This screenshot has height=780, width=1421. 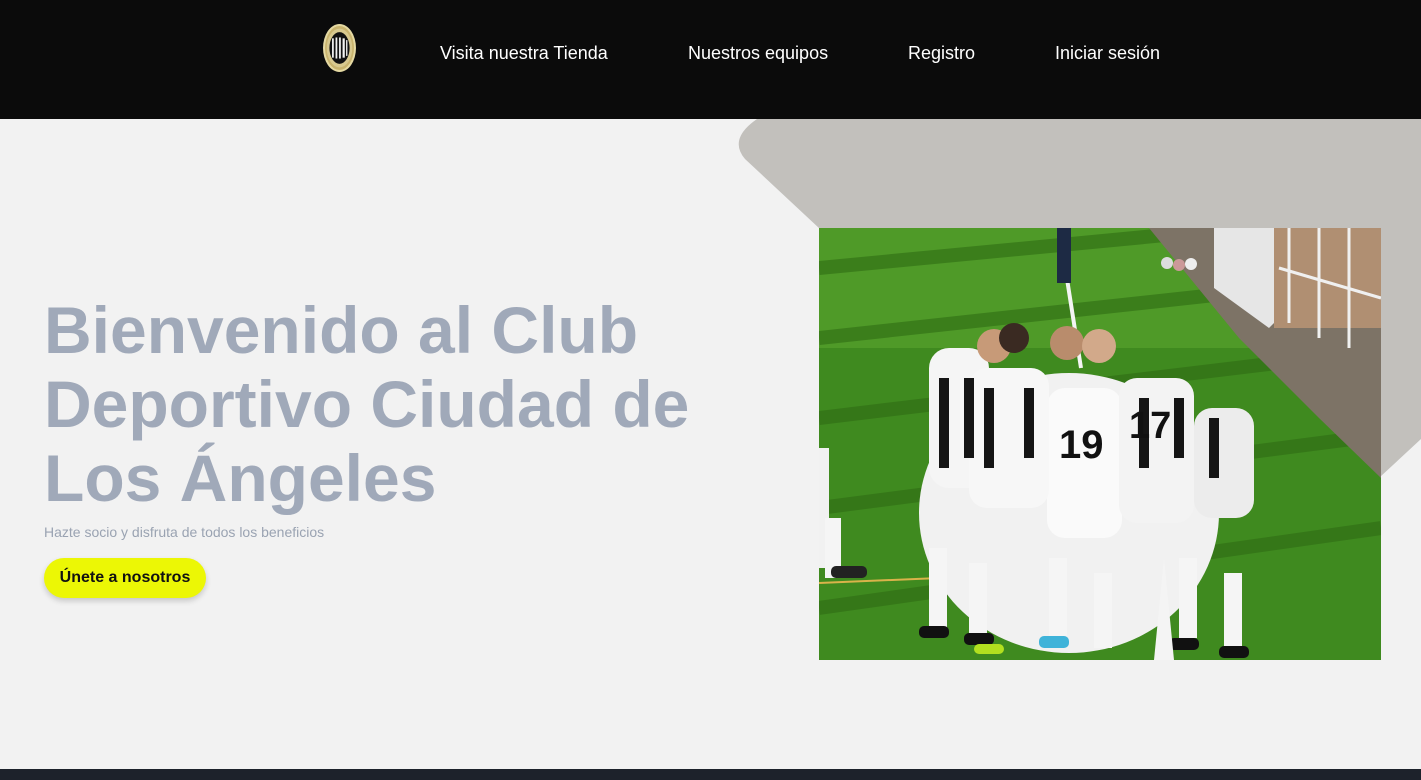 What do you see at coordinates (941, 53) in the screenshot?
I see `nav-link-registro: Registro` at bounding box center [941, 53].